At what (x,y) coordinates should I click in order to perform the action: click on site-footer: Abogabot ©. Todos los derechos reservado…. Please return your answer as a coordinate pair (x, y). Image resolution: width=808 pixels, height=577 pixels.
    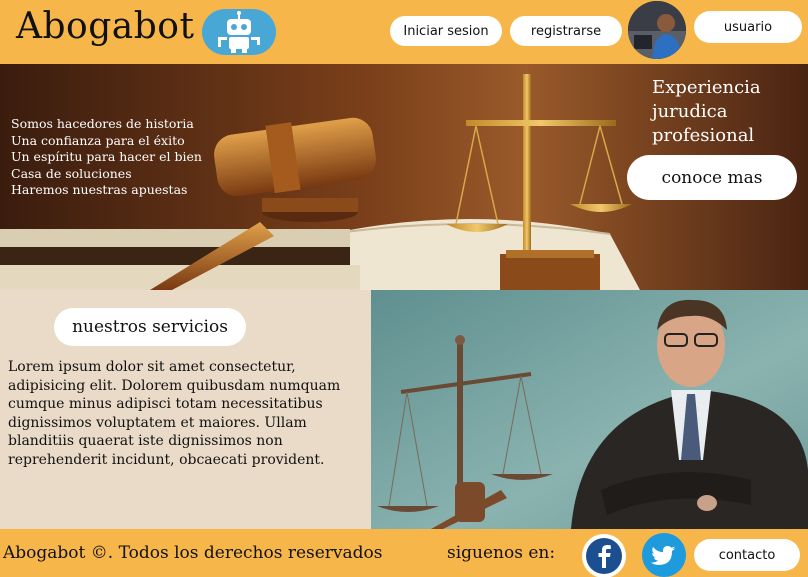
    Looking at the image, I should click on (404, 553).